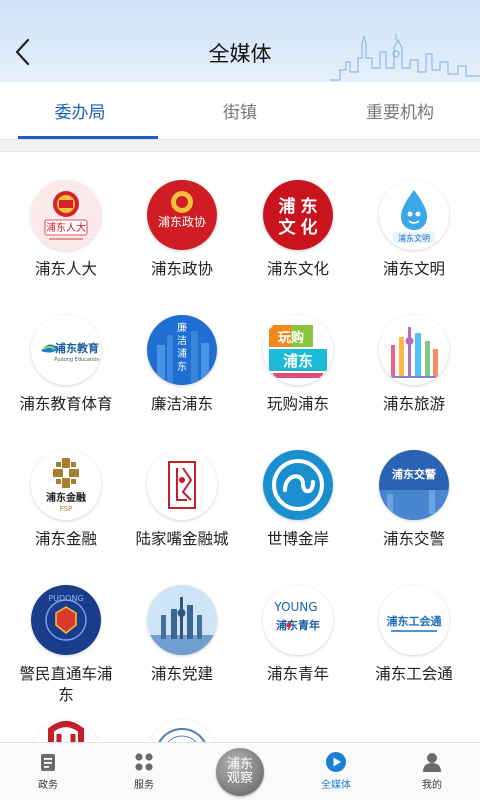 The height and width of the screenshot is (800, 480). Describe the element at coordinates (297, 404) in the screenshot. I see `grid-item-label: 玩购浦东` at that location.